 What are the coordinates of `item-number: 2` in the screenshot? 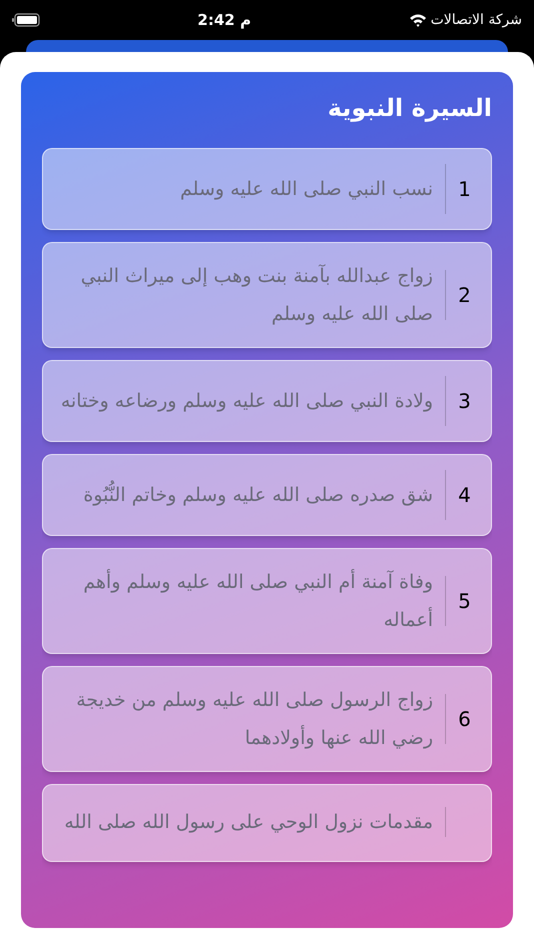 It's located at (464, 295).